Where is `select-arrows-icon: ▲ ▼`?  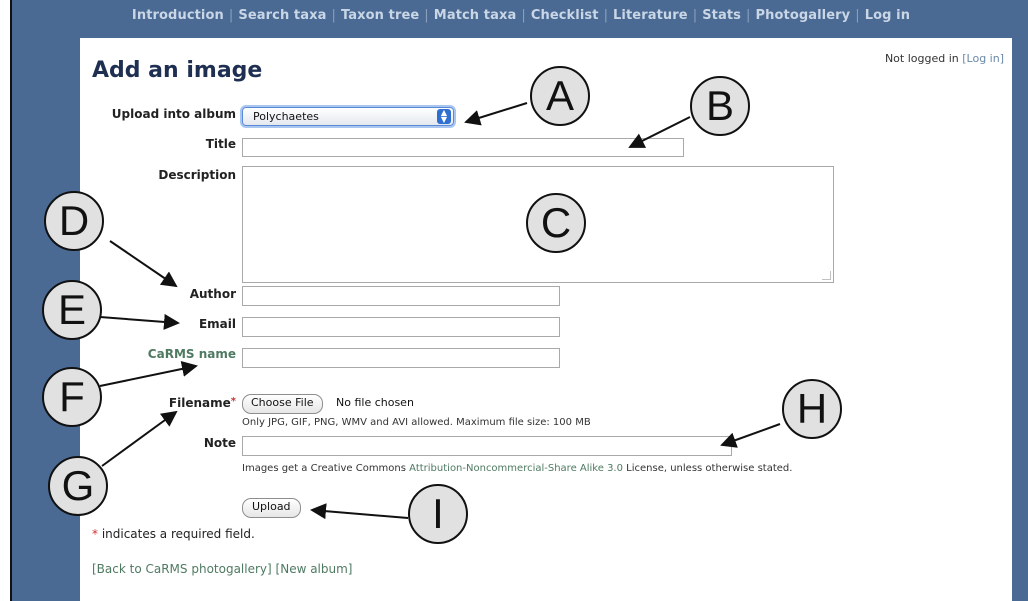
select-arrows-icon: ▲ ▼ is located at coordinates (444, 116).